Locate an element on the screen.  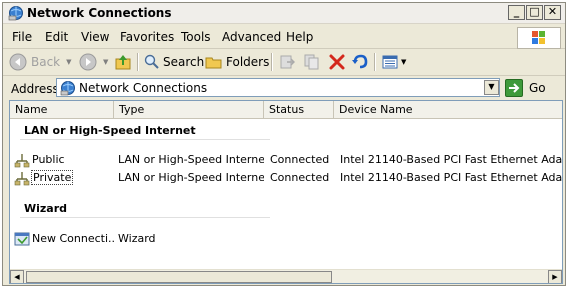
list-header: Name Type Status Device Name is located at coordinates (286, 110).